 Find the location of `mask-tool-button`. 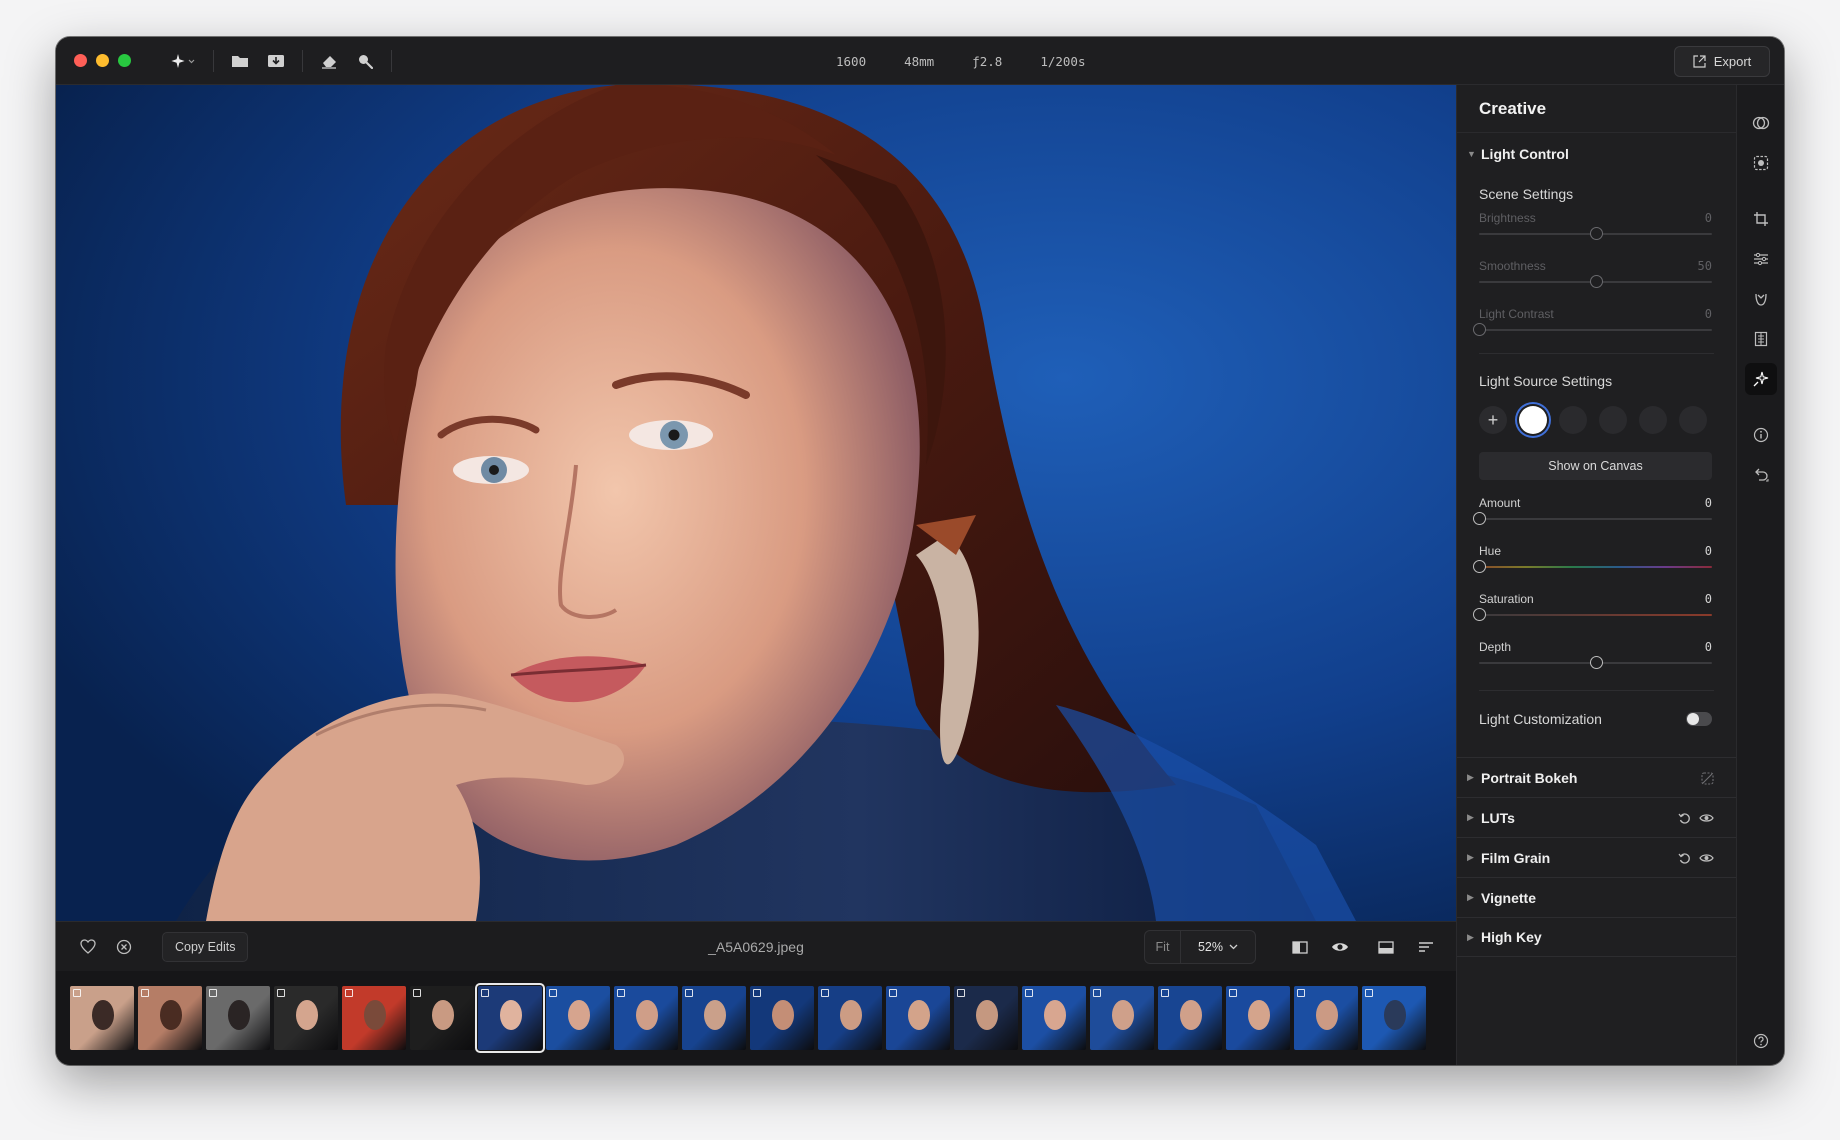

mask-tool-button is located at coordinates (1761, 163).